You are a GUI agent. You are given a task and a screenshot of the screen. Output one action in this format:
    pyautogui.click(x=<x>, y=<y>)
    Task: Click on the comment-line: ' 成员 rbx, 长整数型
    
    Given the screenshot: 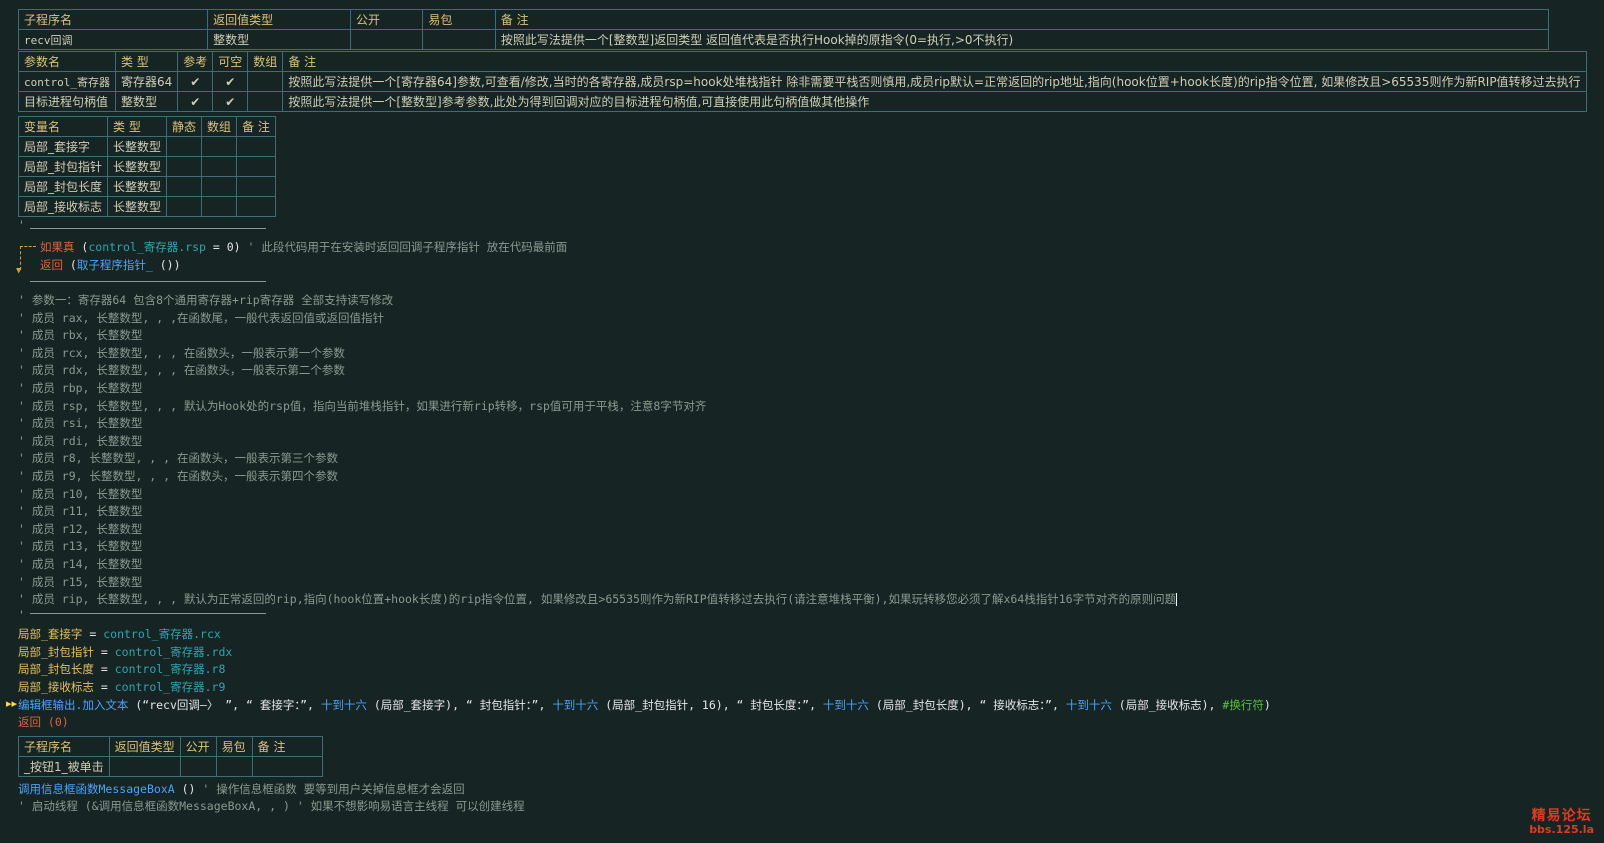 What is the action you would take?
    pyautogui.click(x=80, y=335)
    